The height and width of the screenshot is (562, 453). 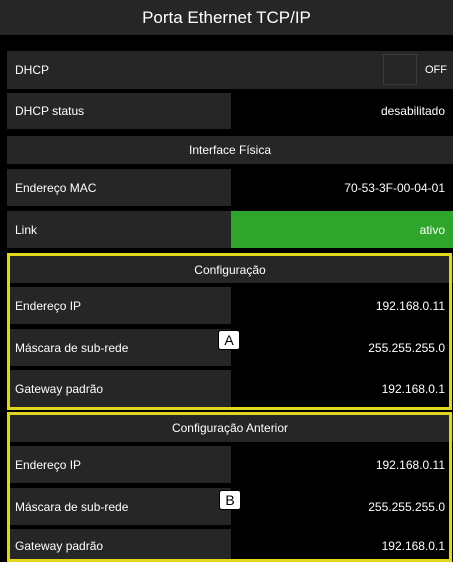 I want to click on prev-ip-label: Endereço IP, so click(x=119, y=464).